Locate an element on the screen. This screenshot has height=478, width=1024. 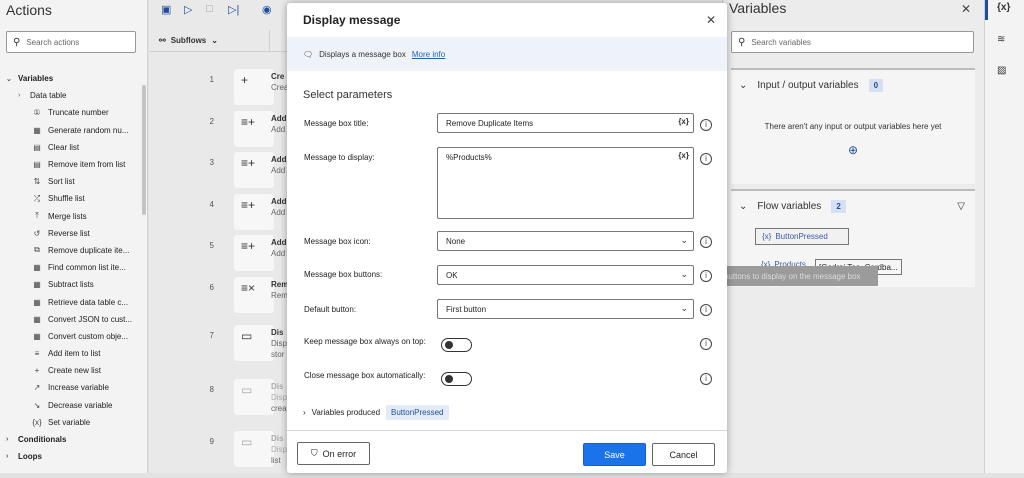
step-title: Add is located at coordinates (279, 159).